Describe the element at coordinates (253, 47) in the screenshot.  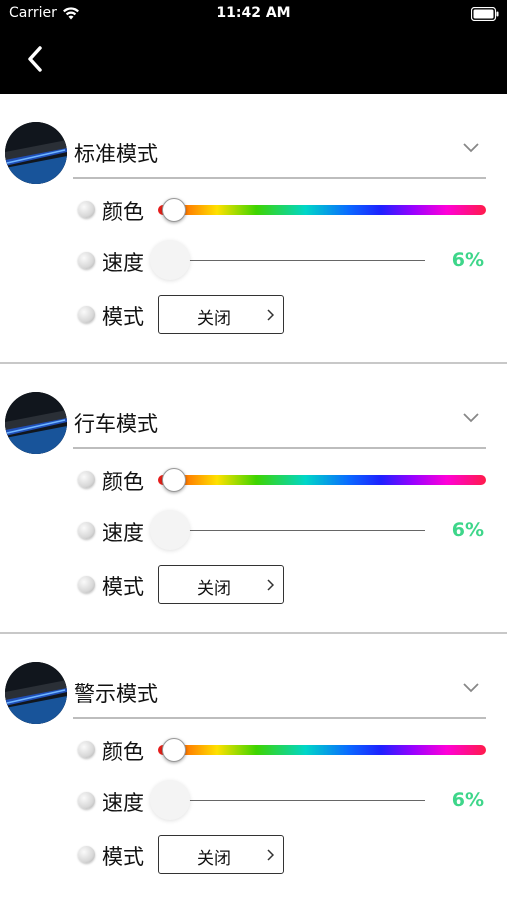
I see `navigation-bar: Carrier 11:42 AM` at that location.